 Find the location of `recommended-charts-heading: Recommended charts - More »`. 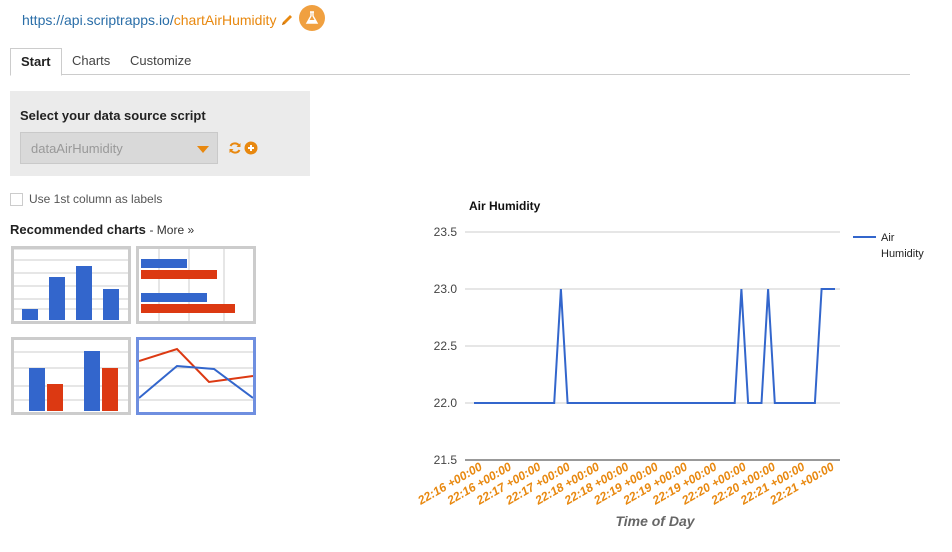

recommended-charts-heading: Recommended charts - More » is located at coordinates (102, 229).